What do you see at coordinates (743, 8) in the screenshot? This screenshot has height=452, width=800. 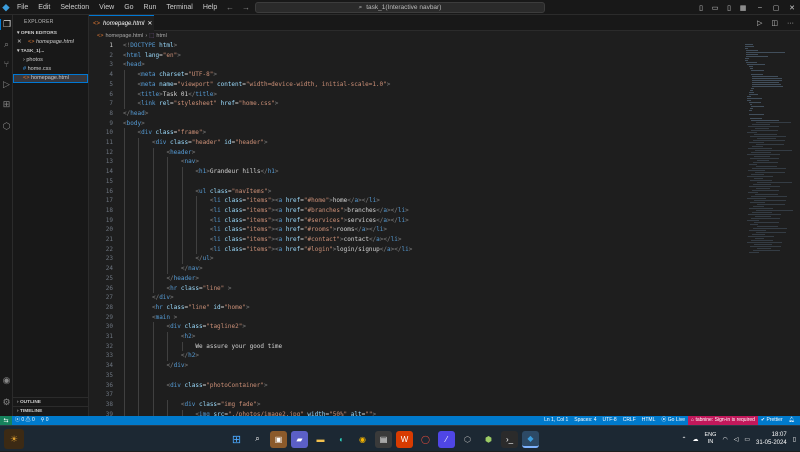 I see `customize-layout-icon: ▦` at bounding box center [743, 8].